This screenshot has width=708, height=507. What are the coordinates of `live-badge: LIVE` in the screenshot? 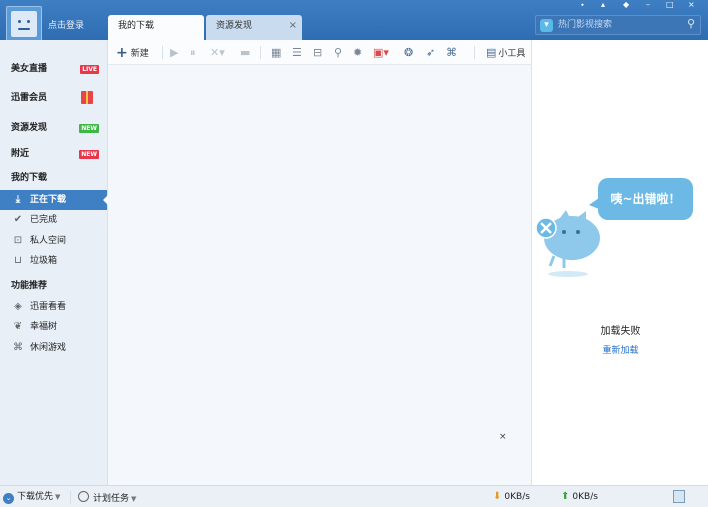 It's located at (89, 69).